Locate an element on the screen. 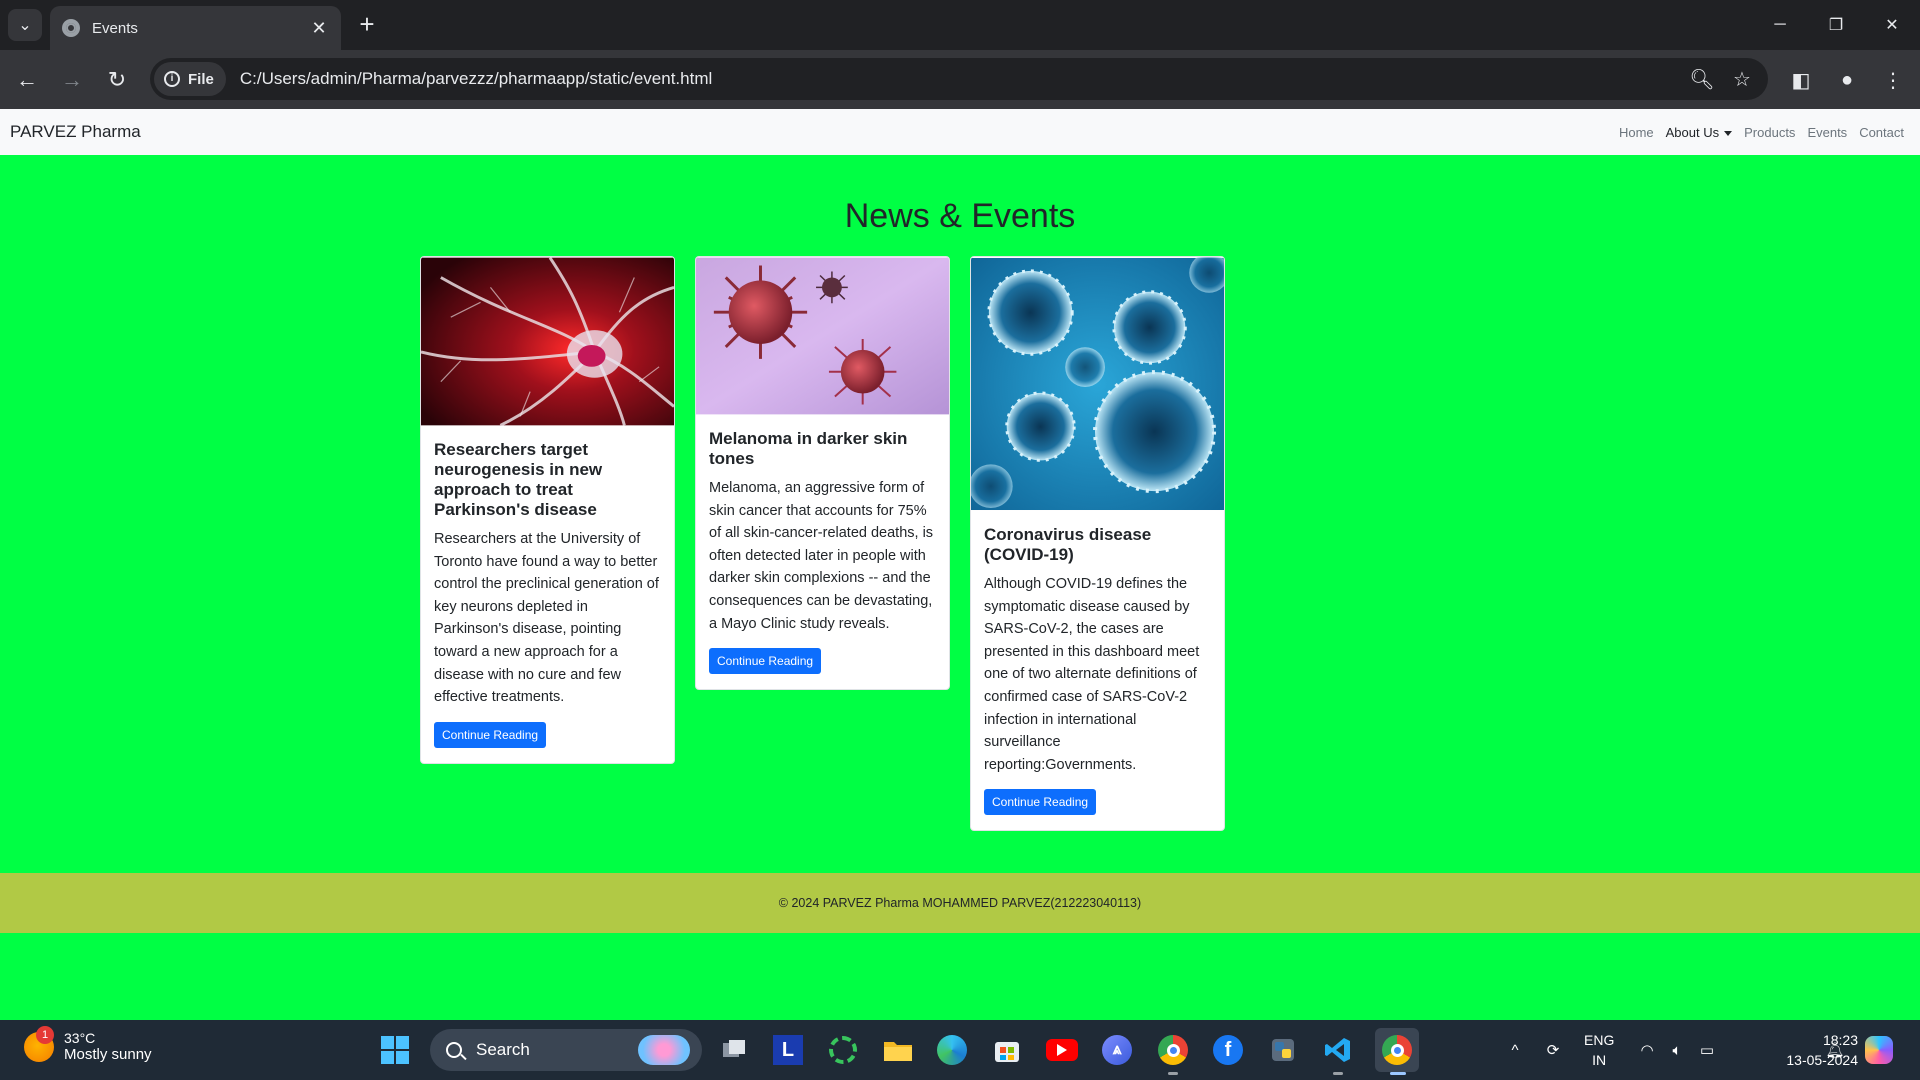 The width and height of the screenshot is (1920, 1080). reload-icon: ↻ is located at coordinates (117, 79).